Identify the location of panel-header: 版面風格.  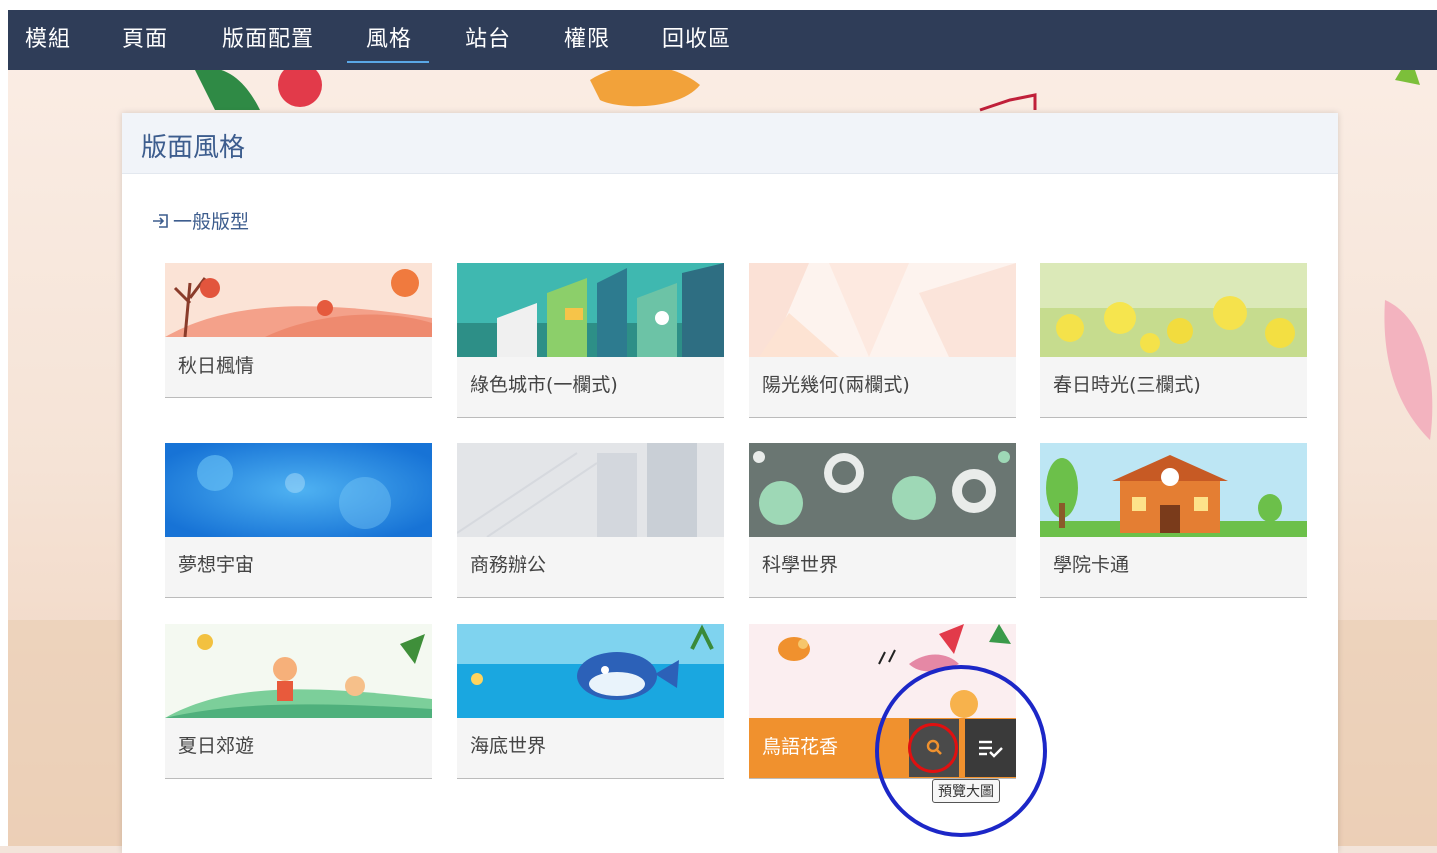
(730, 143).